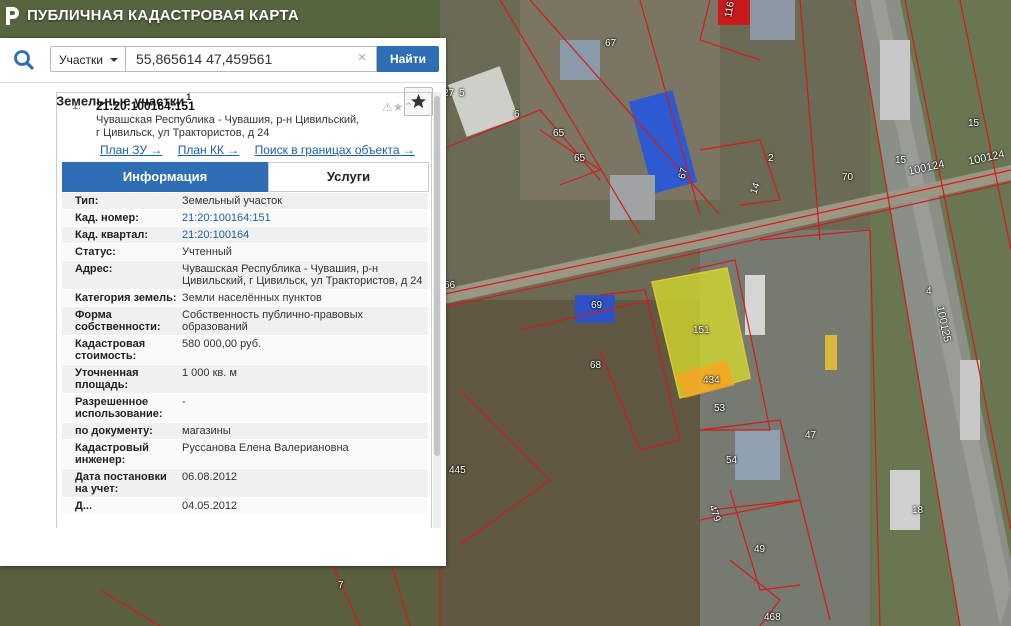  I want to click on info-row: Разрешенное использование: -, so click(245, 408).